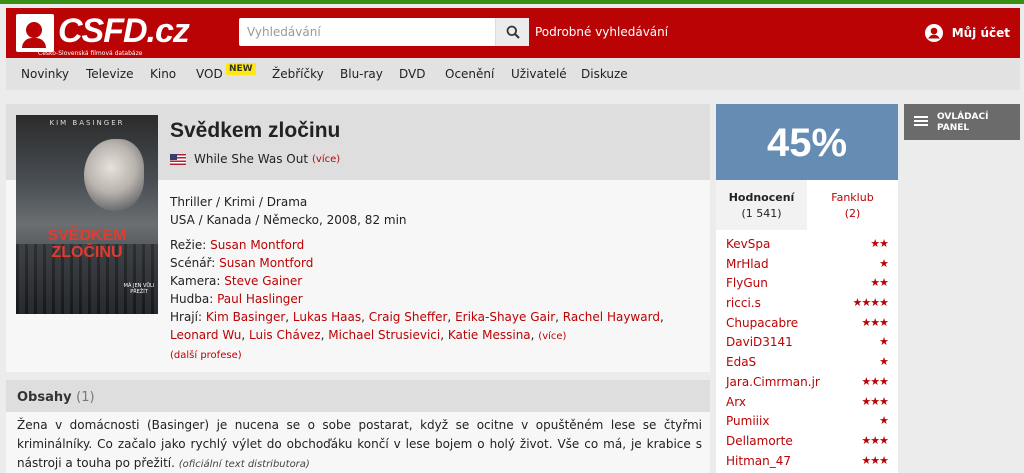  What do you see at coordinates (469, 74) in the screenshot?
I see `nav-oceneni: Ocenění` at bounding box center [469, 74].